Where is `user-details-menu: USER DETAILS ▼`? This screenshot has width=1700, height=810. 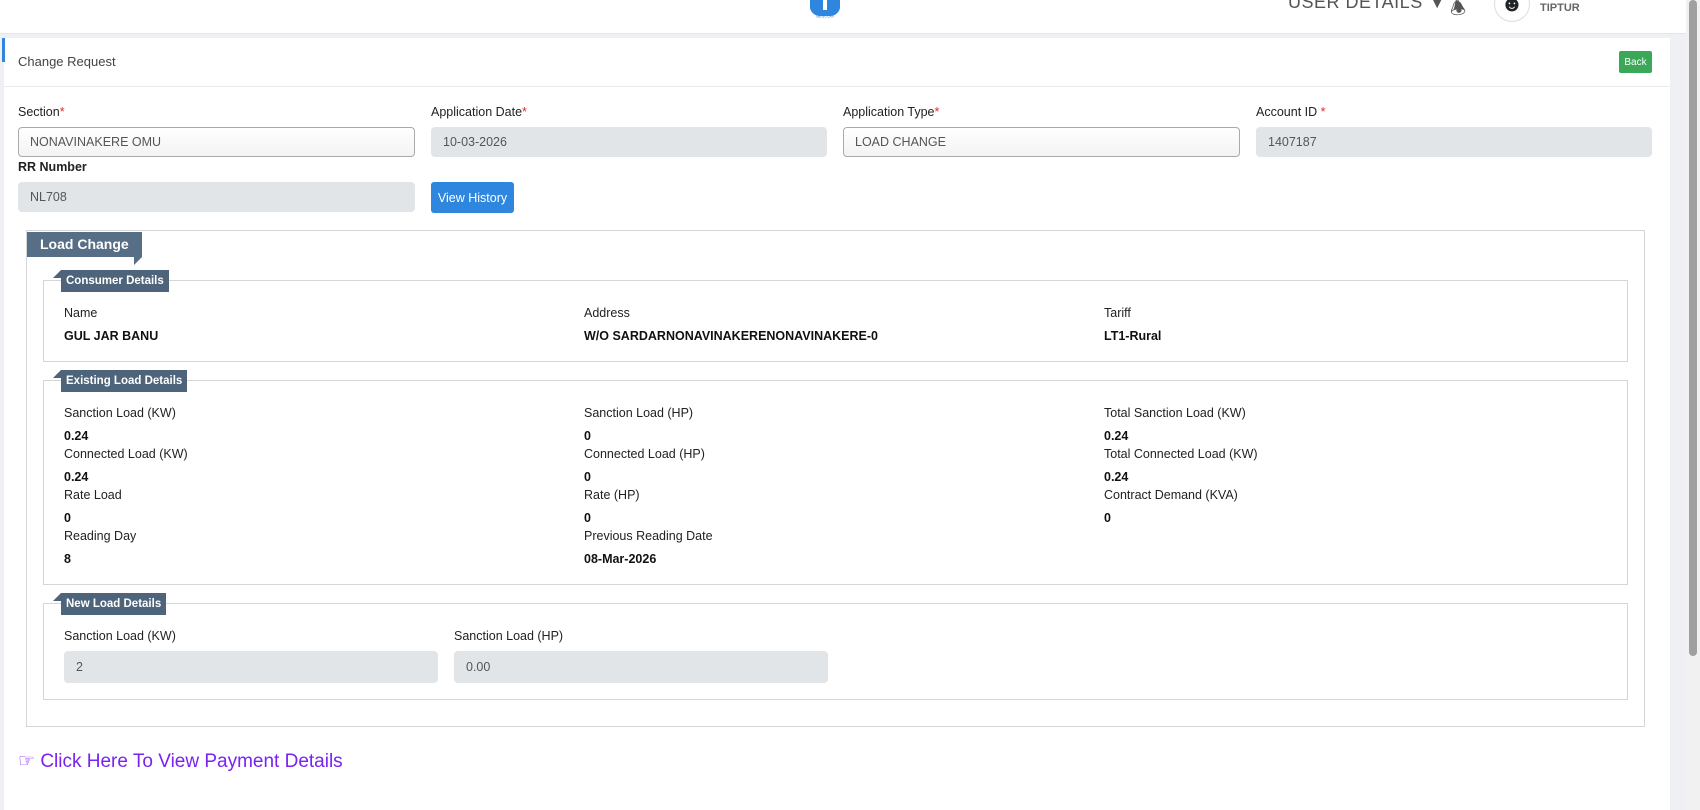 user-details-menu: USER DETAILS ▼ is located at coordinates (1367, 6).